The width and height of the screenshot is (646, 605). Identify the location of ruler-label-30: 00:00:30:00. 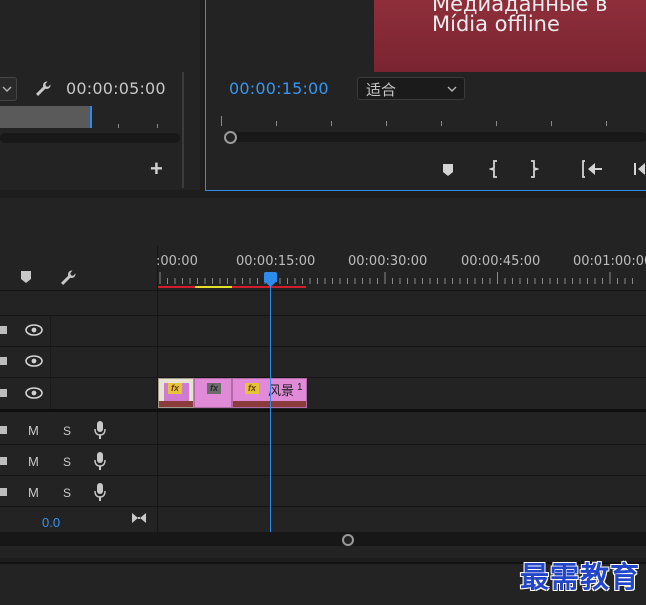
(388, 261).